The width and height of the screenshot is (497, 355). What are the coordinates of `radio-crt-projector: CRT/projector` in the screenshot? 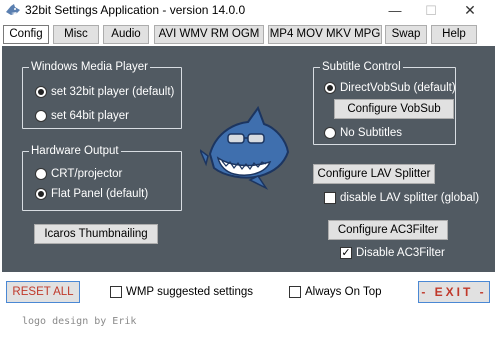 It's located at (78, 174).